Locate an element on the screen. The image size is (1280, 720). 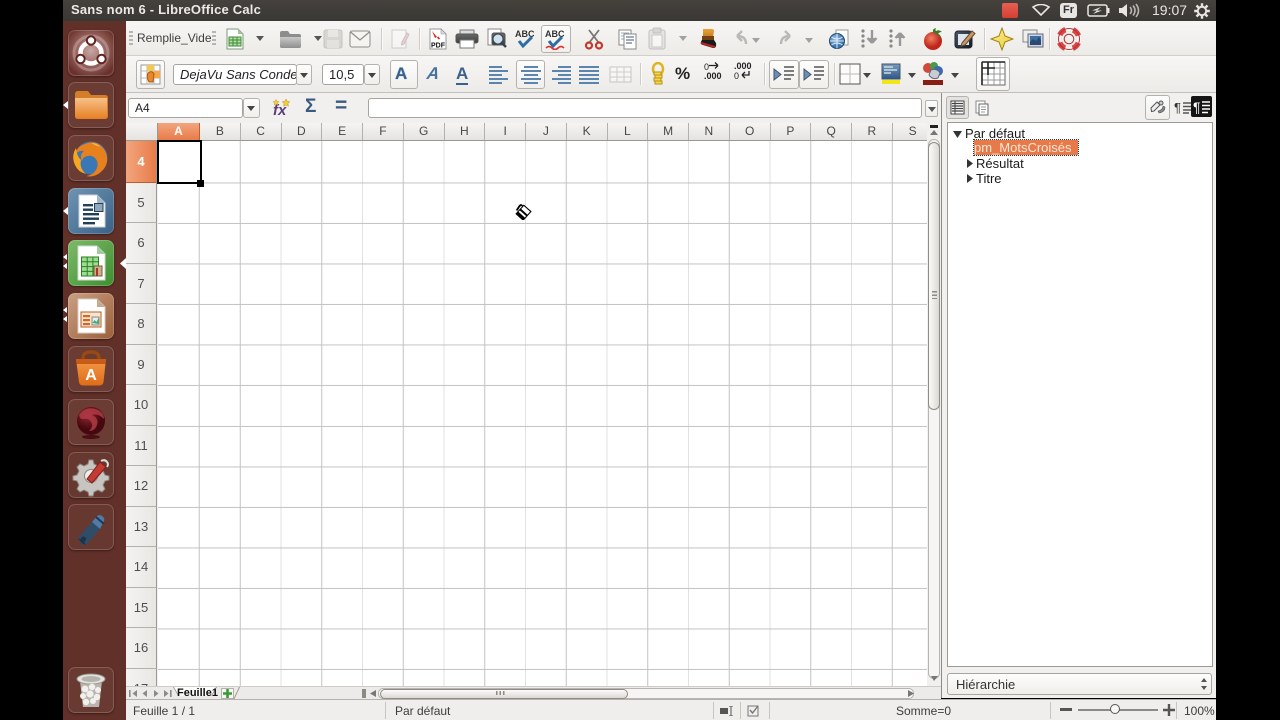
svg-text: A is located at coordinates (91, 375).